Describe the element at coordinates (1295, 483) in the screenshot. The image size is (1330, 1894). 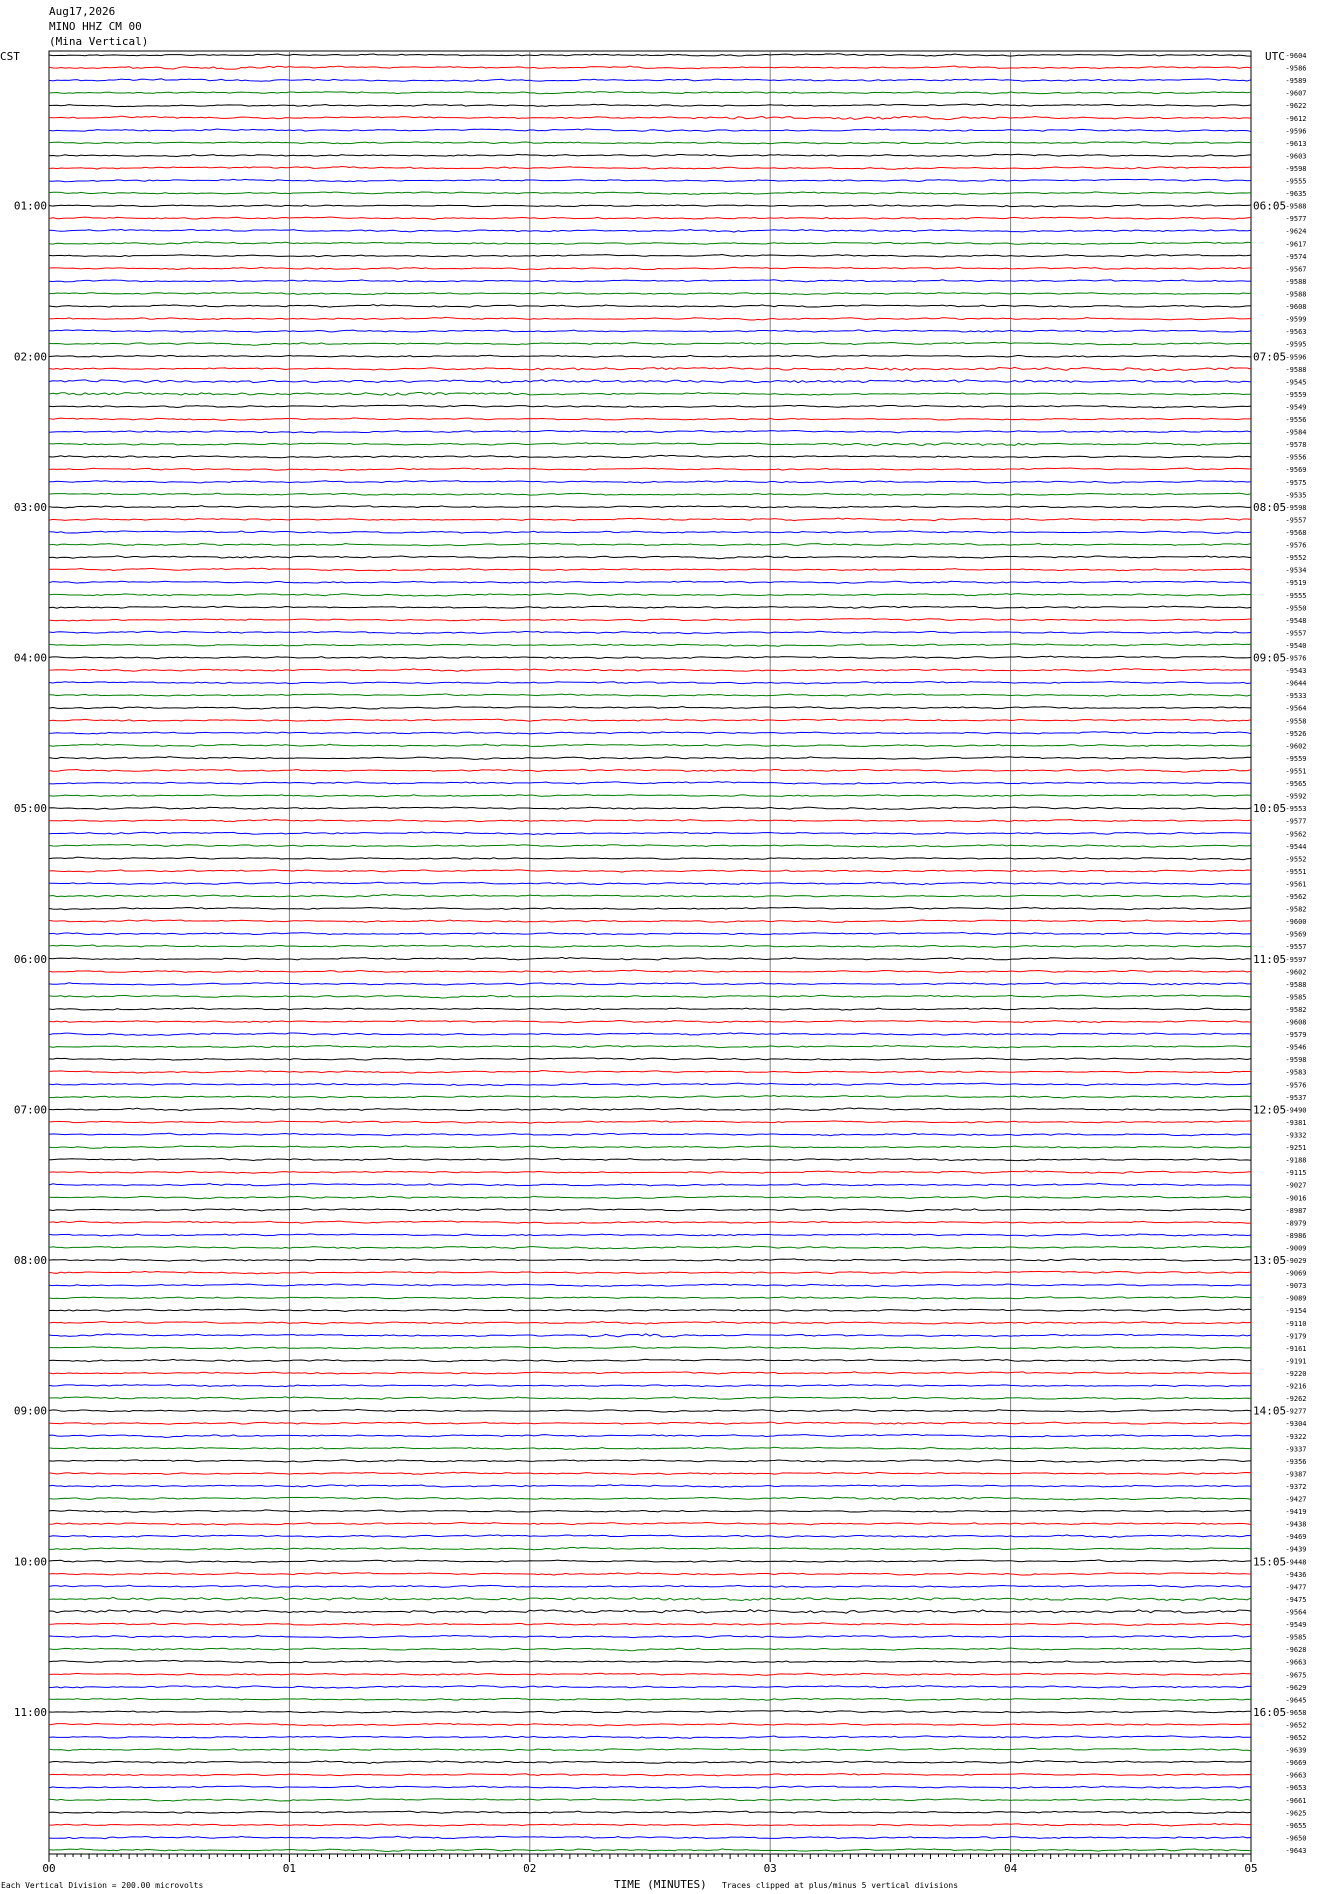
I see `trace-offset-label: -9575` at that location.